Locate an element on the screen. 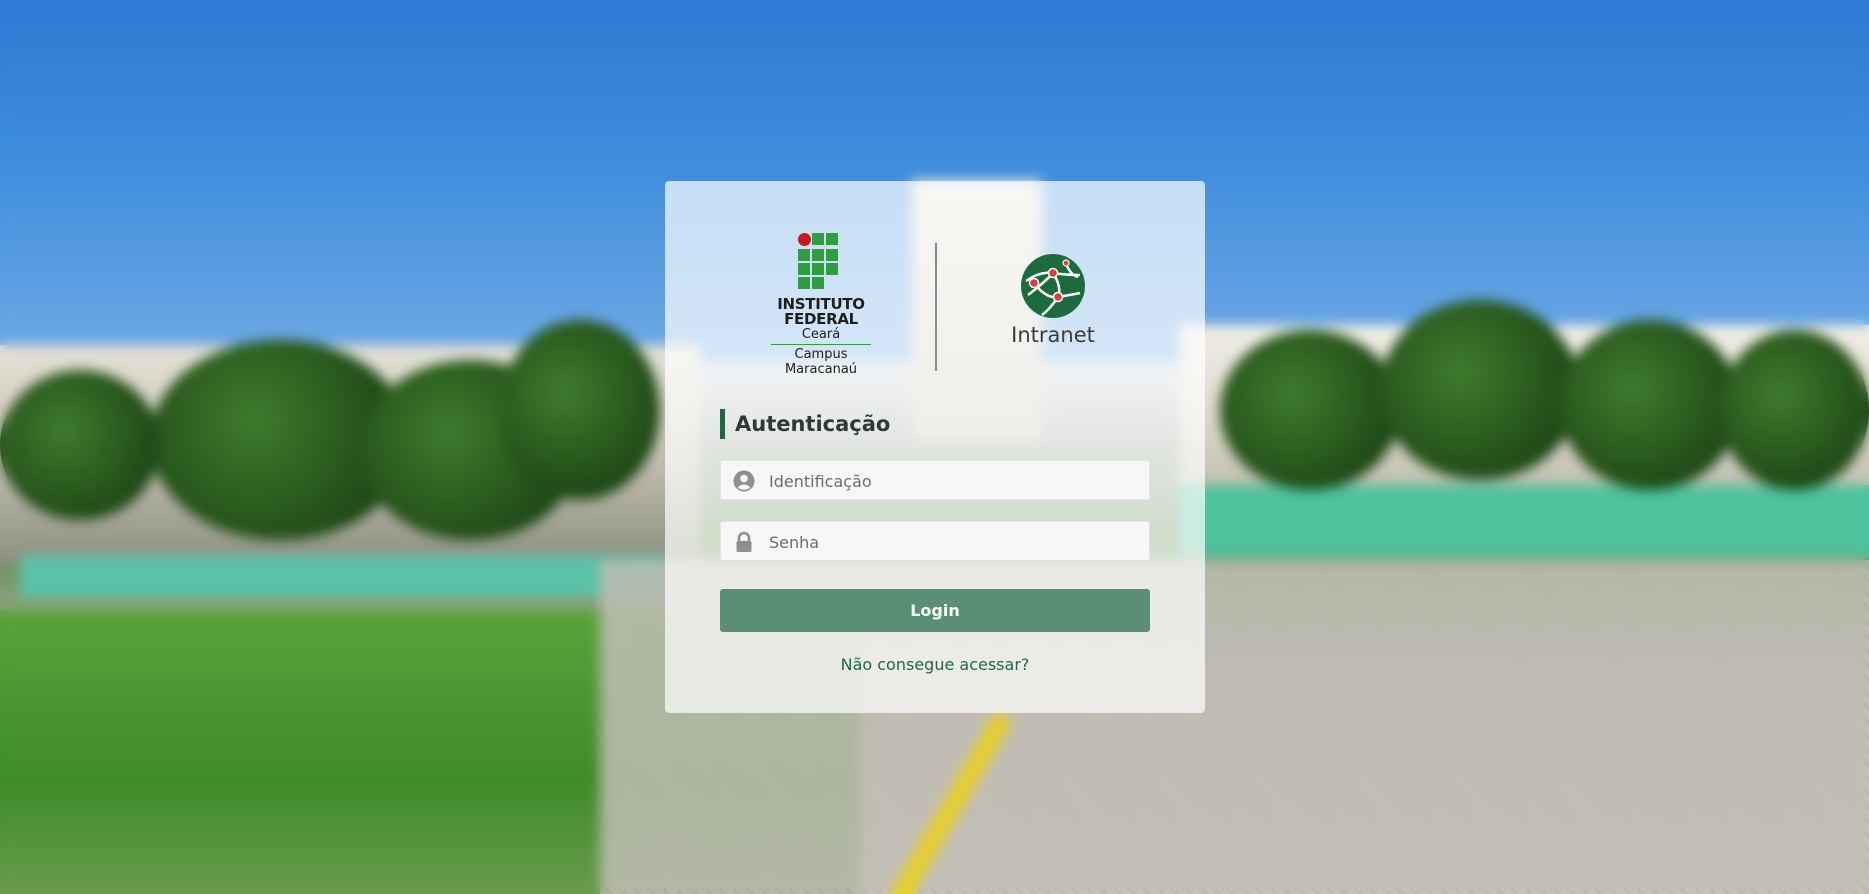 The height and width of the screenshot is (894, 1869). campus-line-2: Maracanaú is located at coordinates (821, 369).